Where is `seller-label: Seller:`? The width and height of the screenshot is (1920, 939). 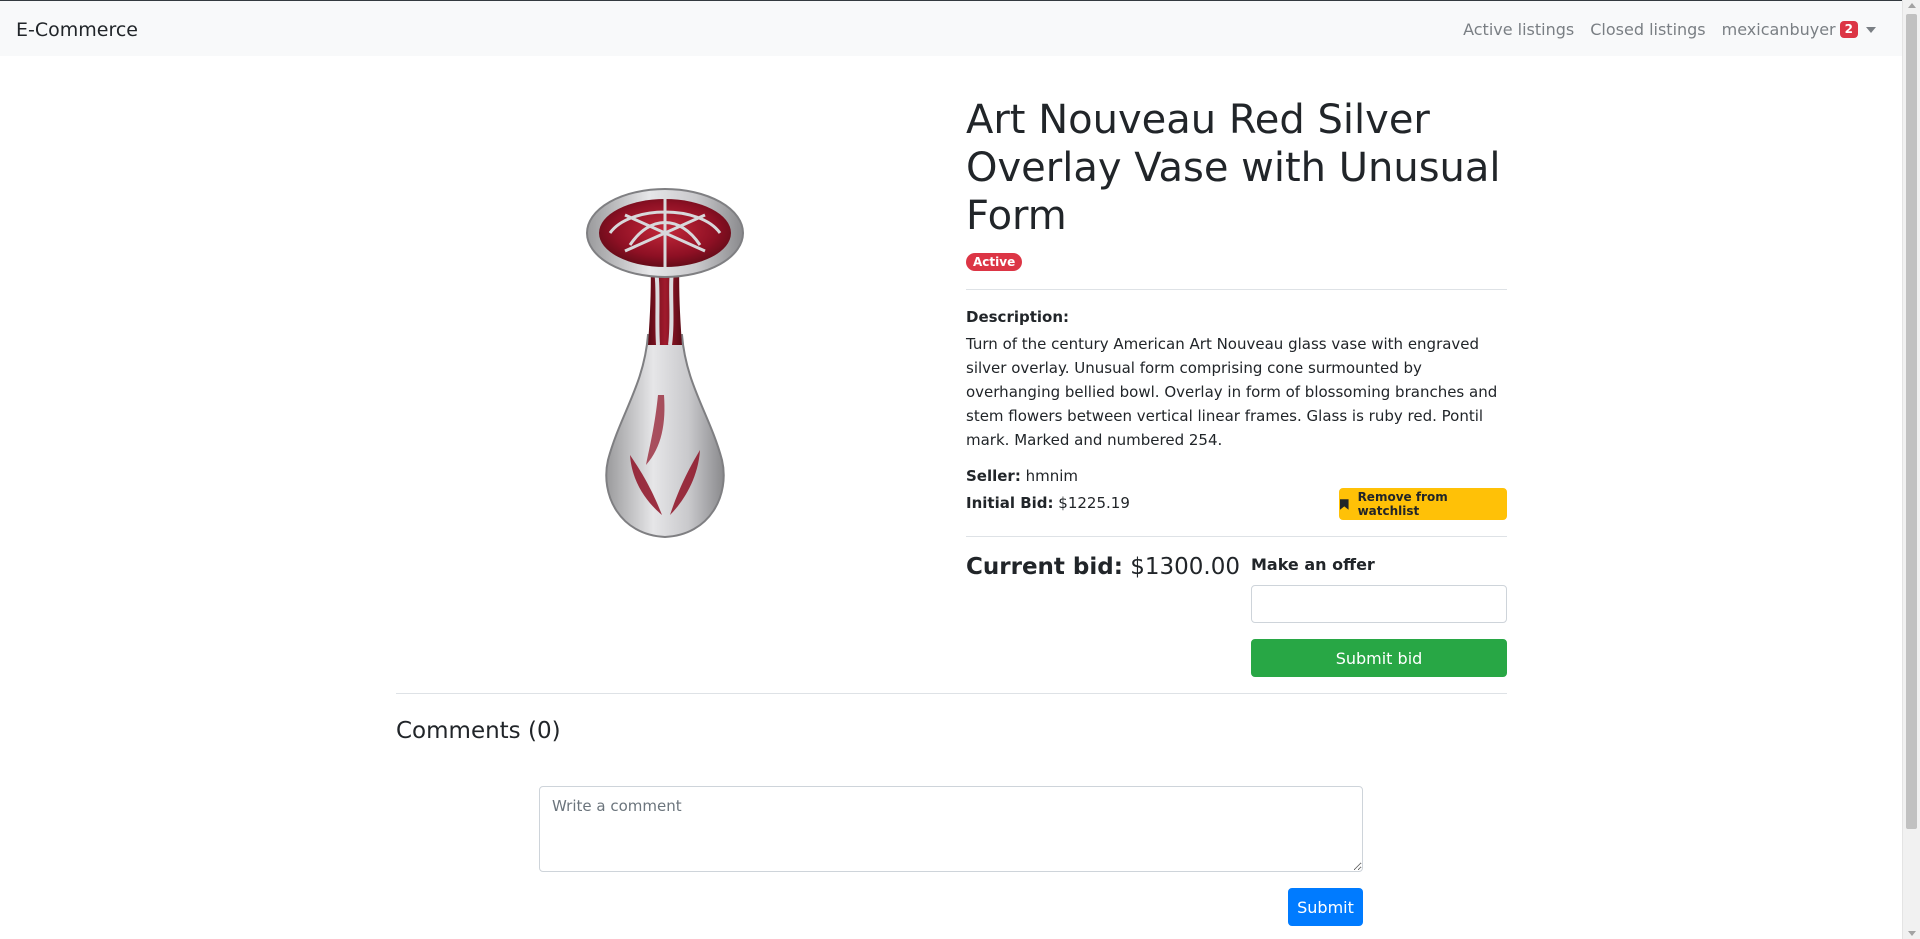
seller-label: Seller: is located at coordinates (993, 476).